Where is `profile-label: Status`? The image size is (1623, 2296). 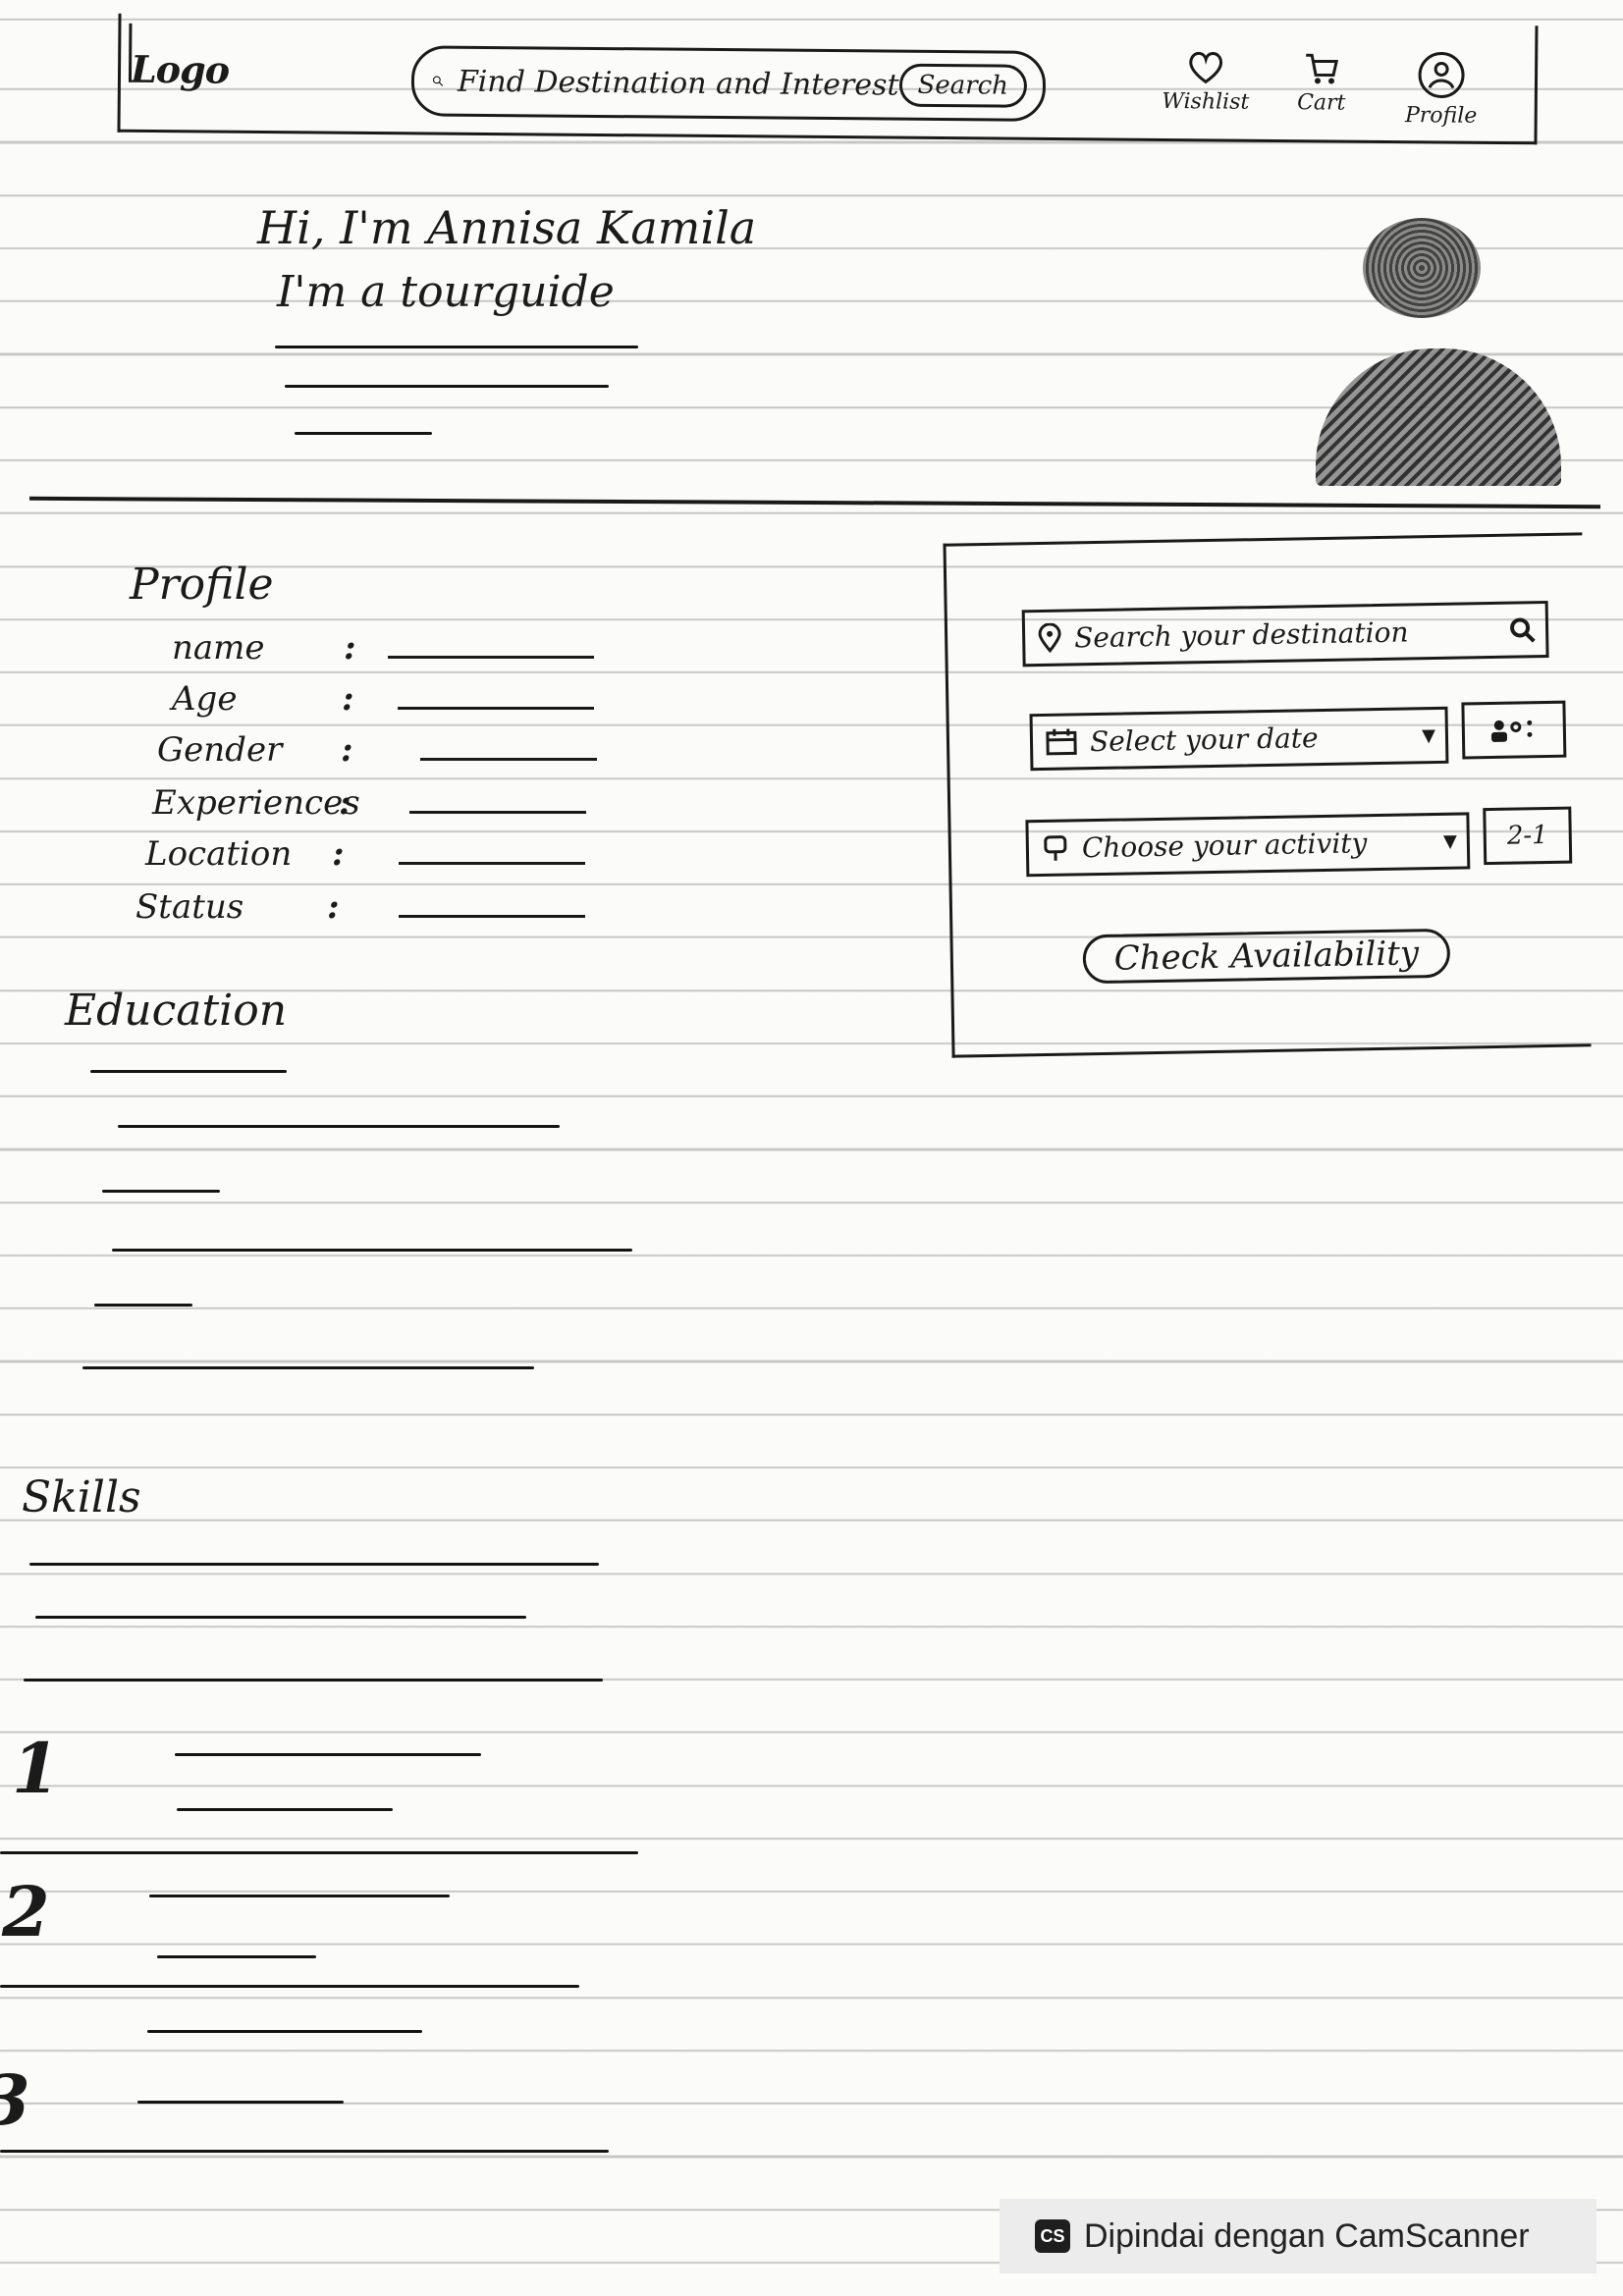 profile-label: Status is located at coordinates (189, 907).